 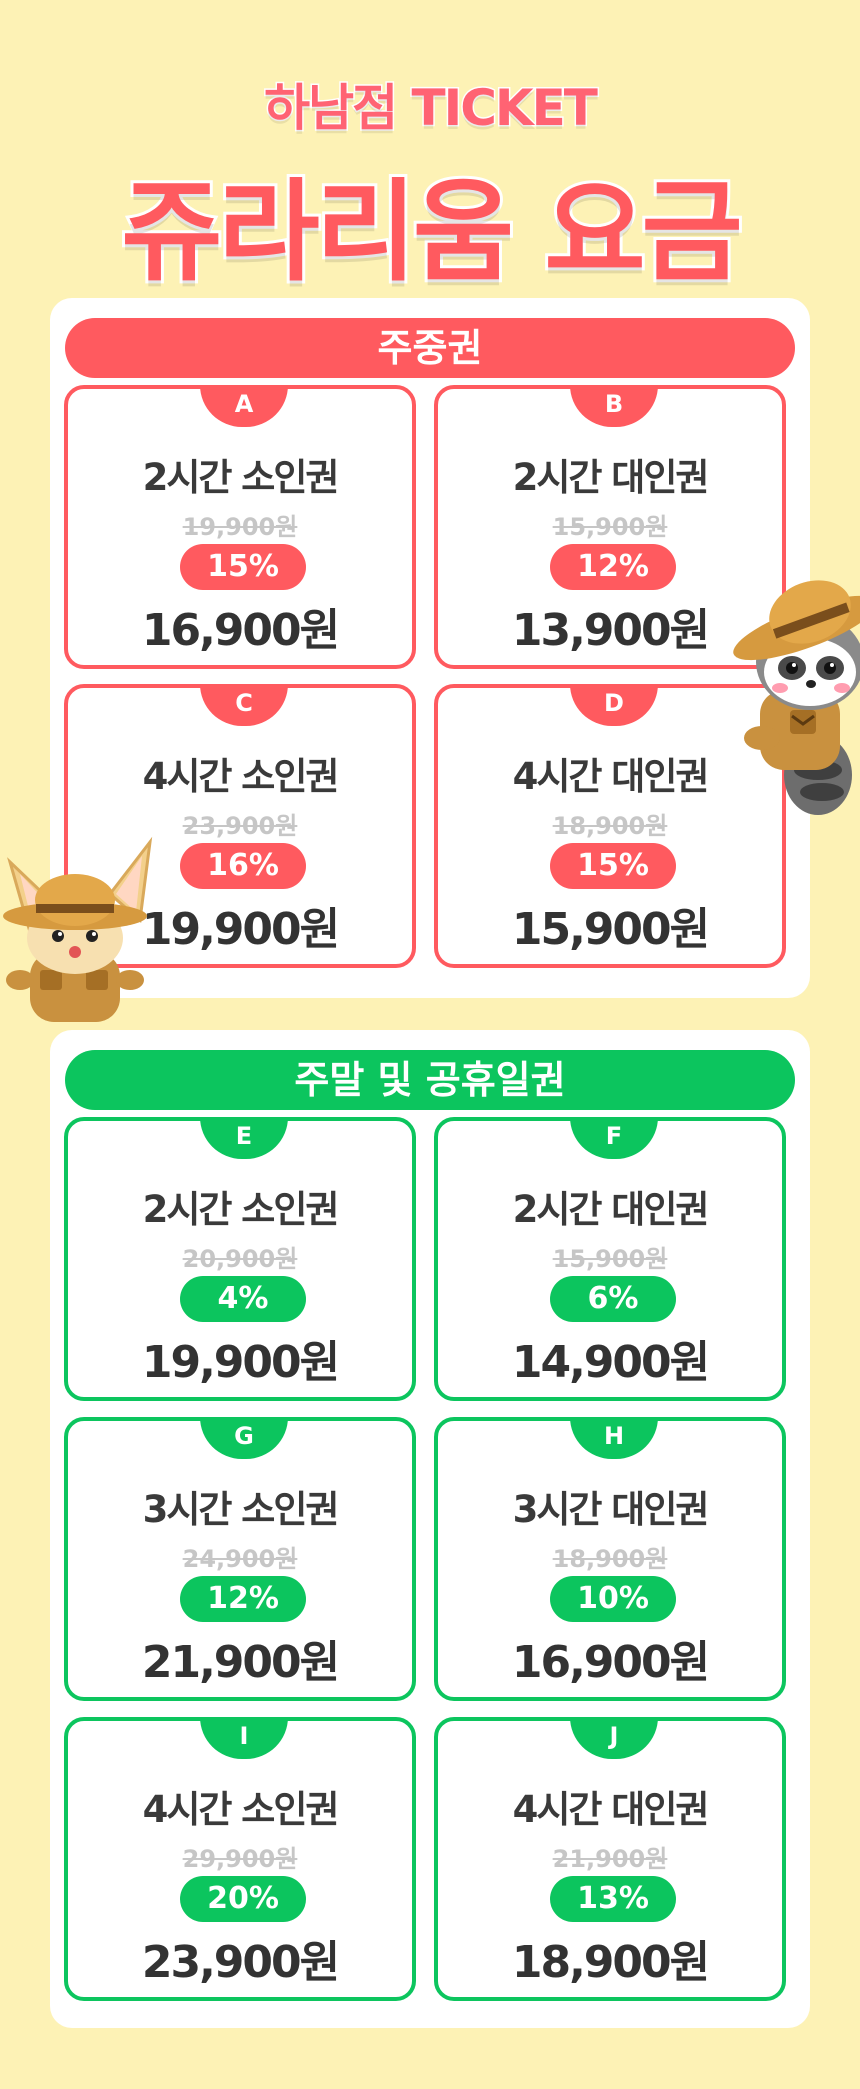 I want to click on sale-price: 23,900원, so click(x=240, y=1962).